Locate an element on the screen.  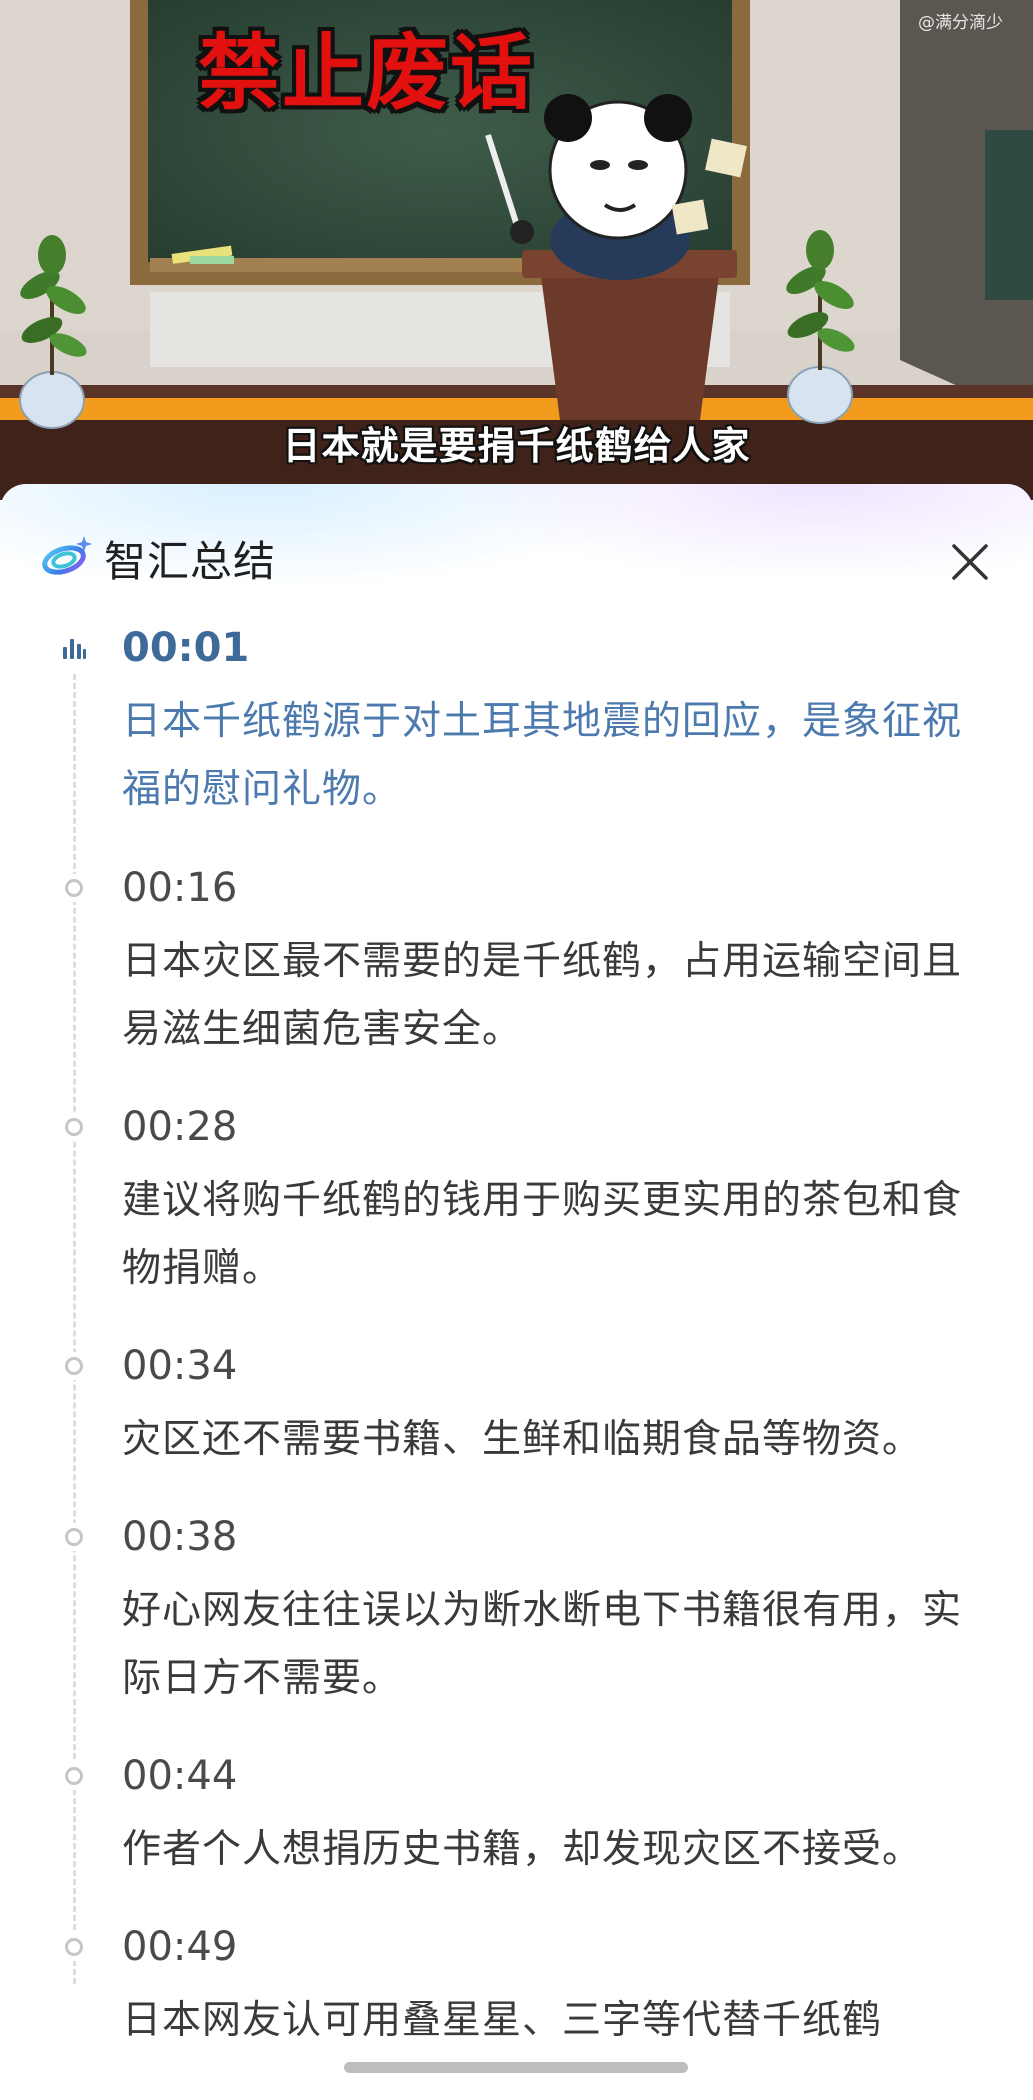
summary-text: 日本千纸鹤源于对土耳其地震的回应，是象征祝福的慰问礼物。 is located at coordinates (542, 755).